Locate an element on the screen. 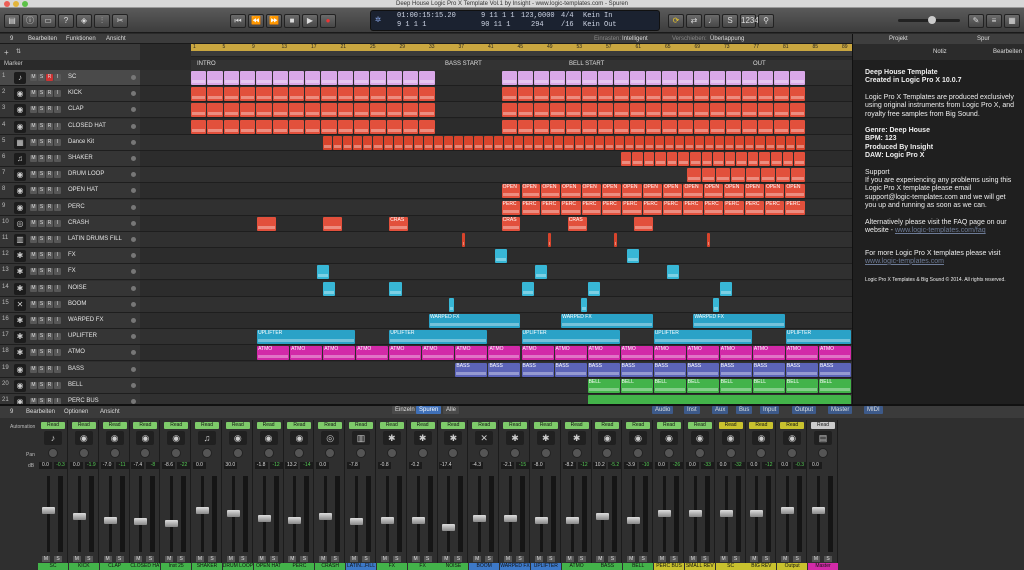 This screenshot has height=570, width=1024. channel-name: PERC BUS21 is located at coordinates (669, 566).